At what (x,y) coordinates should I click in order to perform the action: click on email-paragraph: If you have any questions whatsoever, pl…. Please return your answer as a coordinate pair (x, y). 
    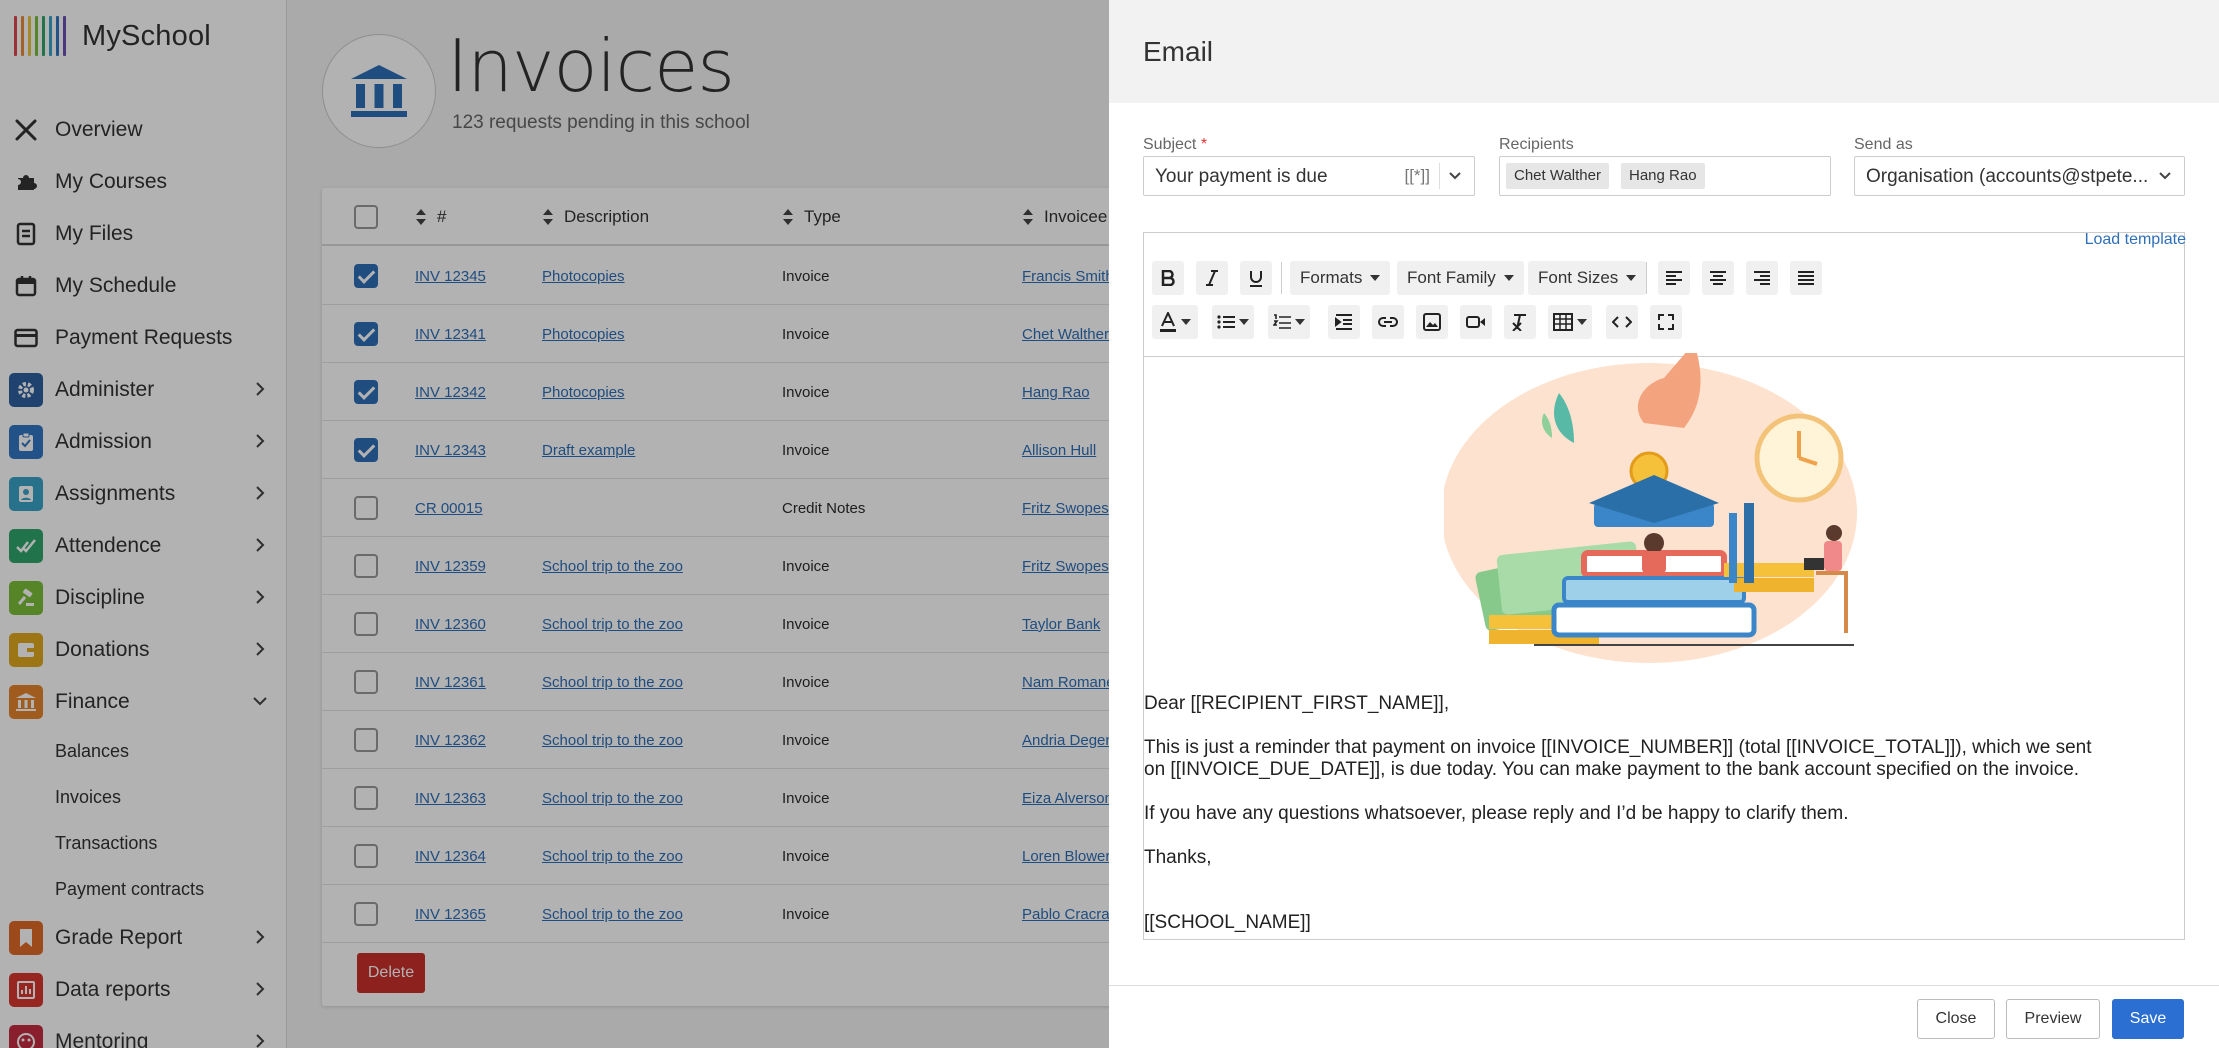
    Looking at the image, I should click on (1496, 813).